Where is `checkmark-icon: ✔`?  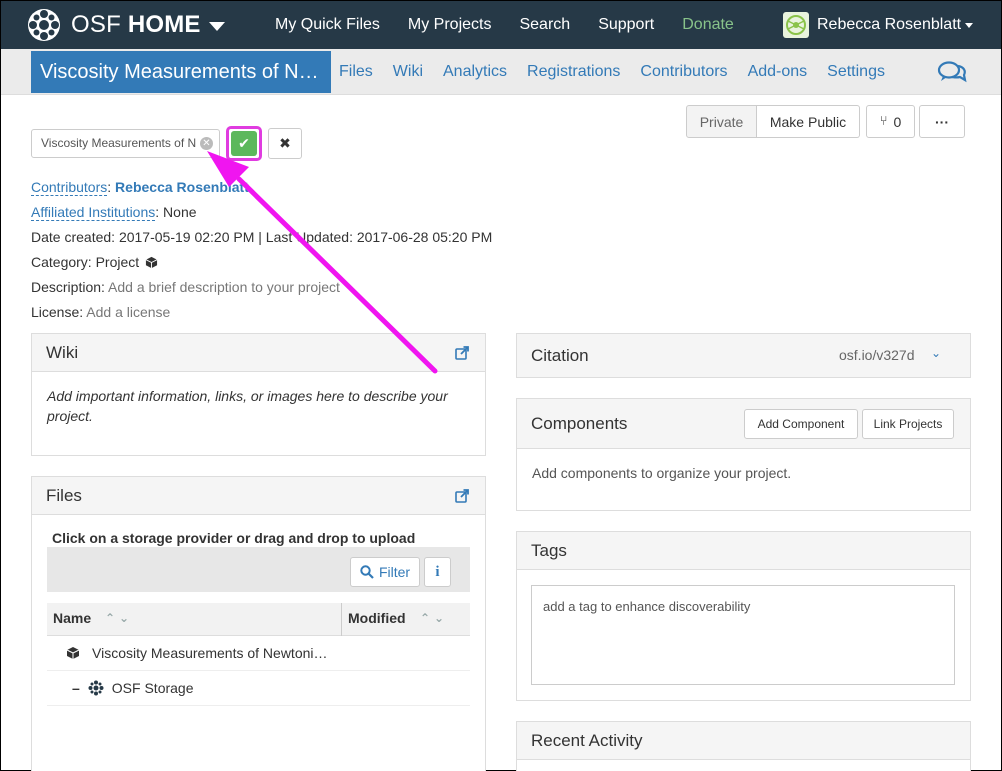
checkmark-icon: ✔ is located at coordinates (244, 143).